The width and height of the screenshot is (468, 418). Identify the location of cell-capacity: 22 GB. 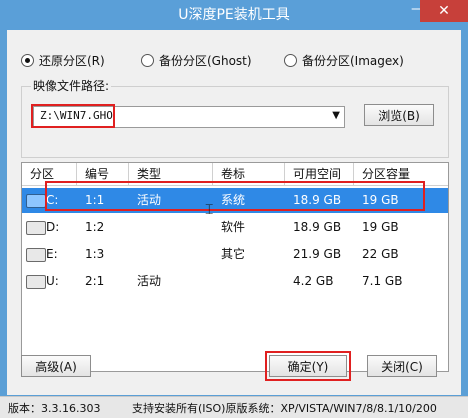
(380, 254).